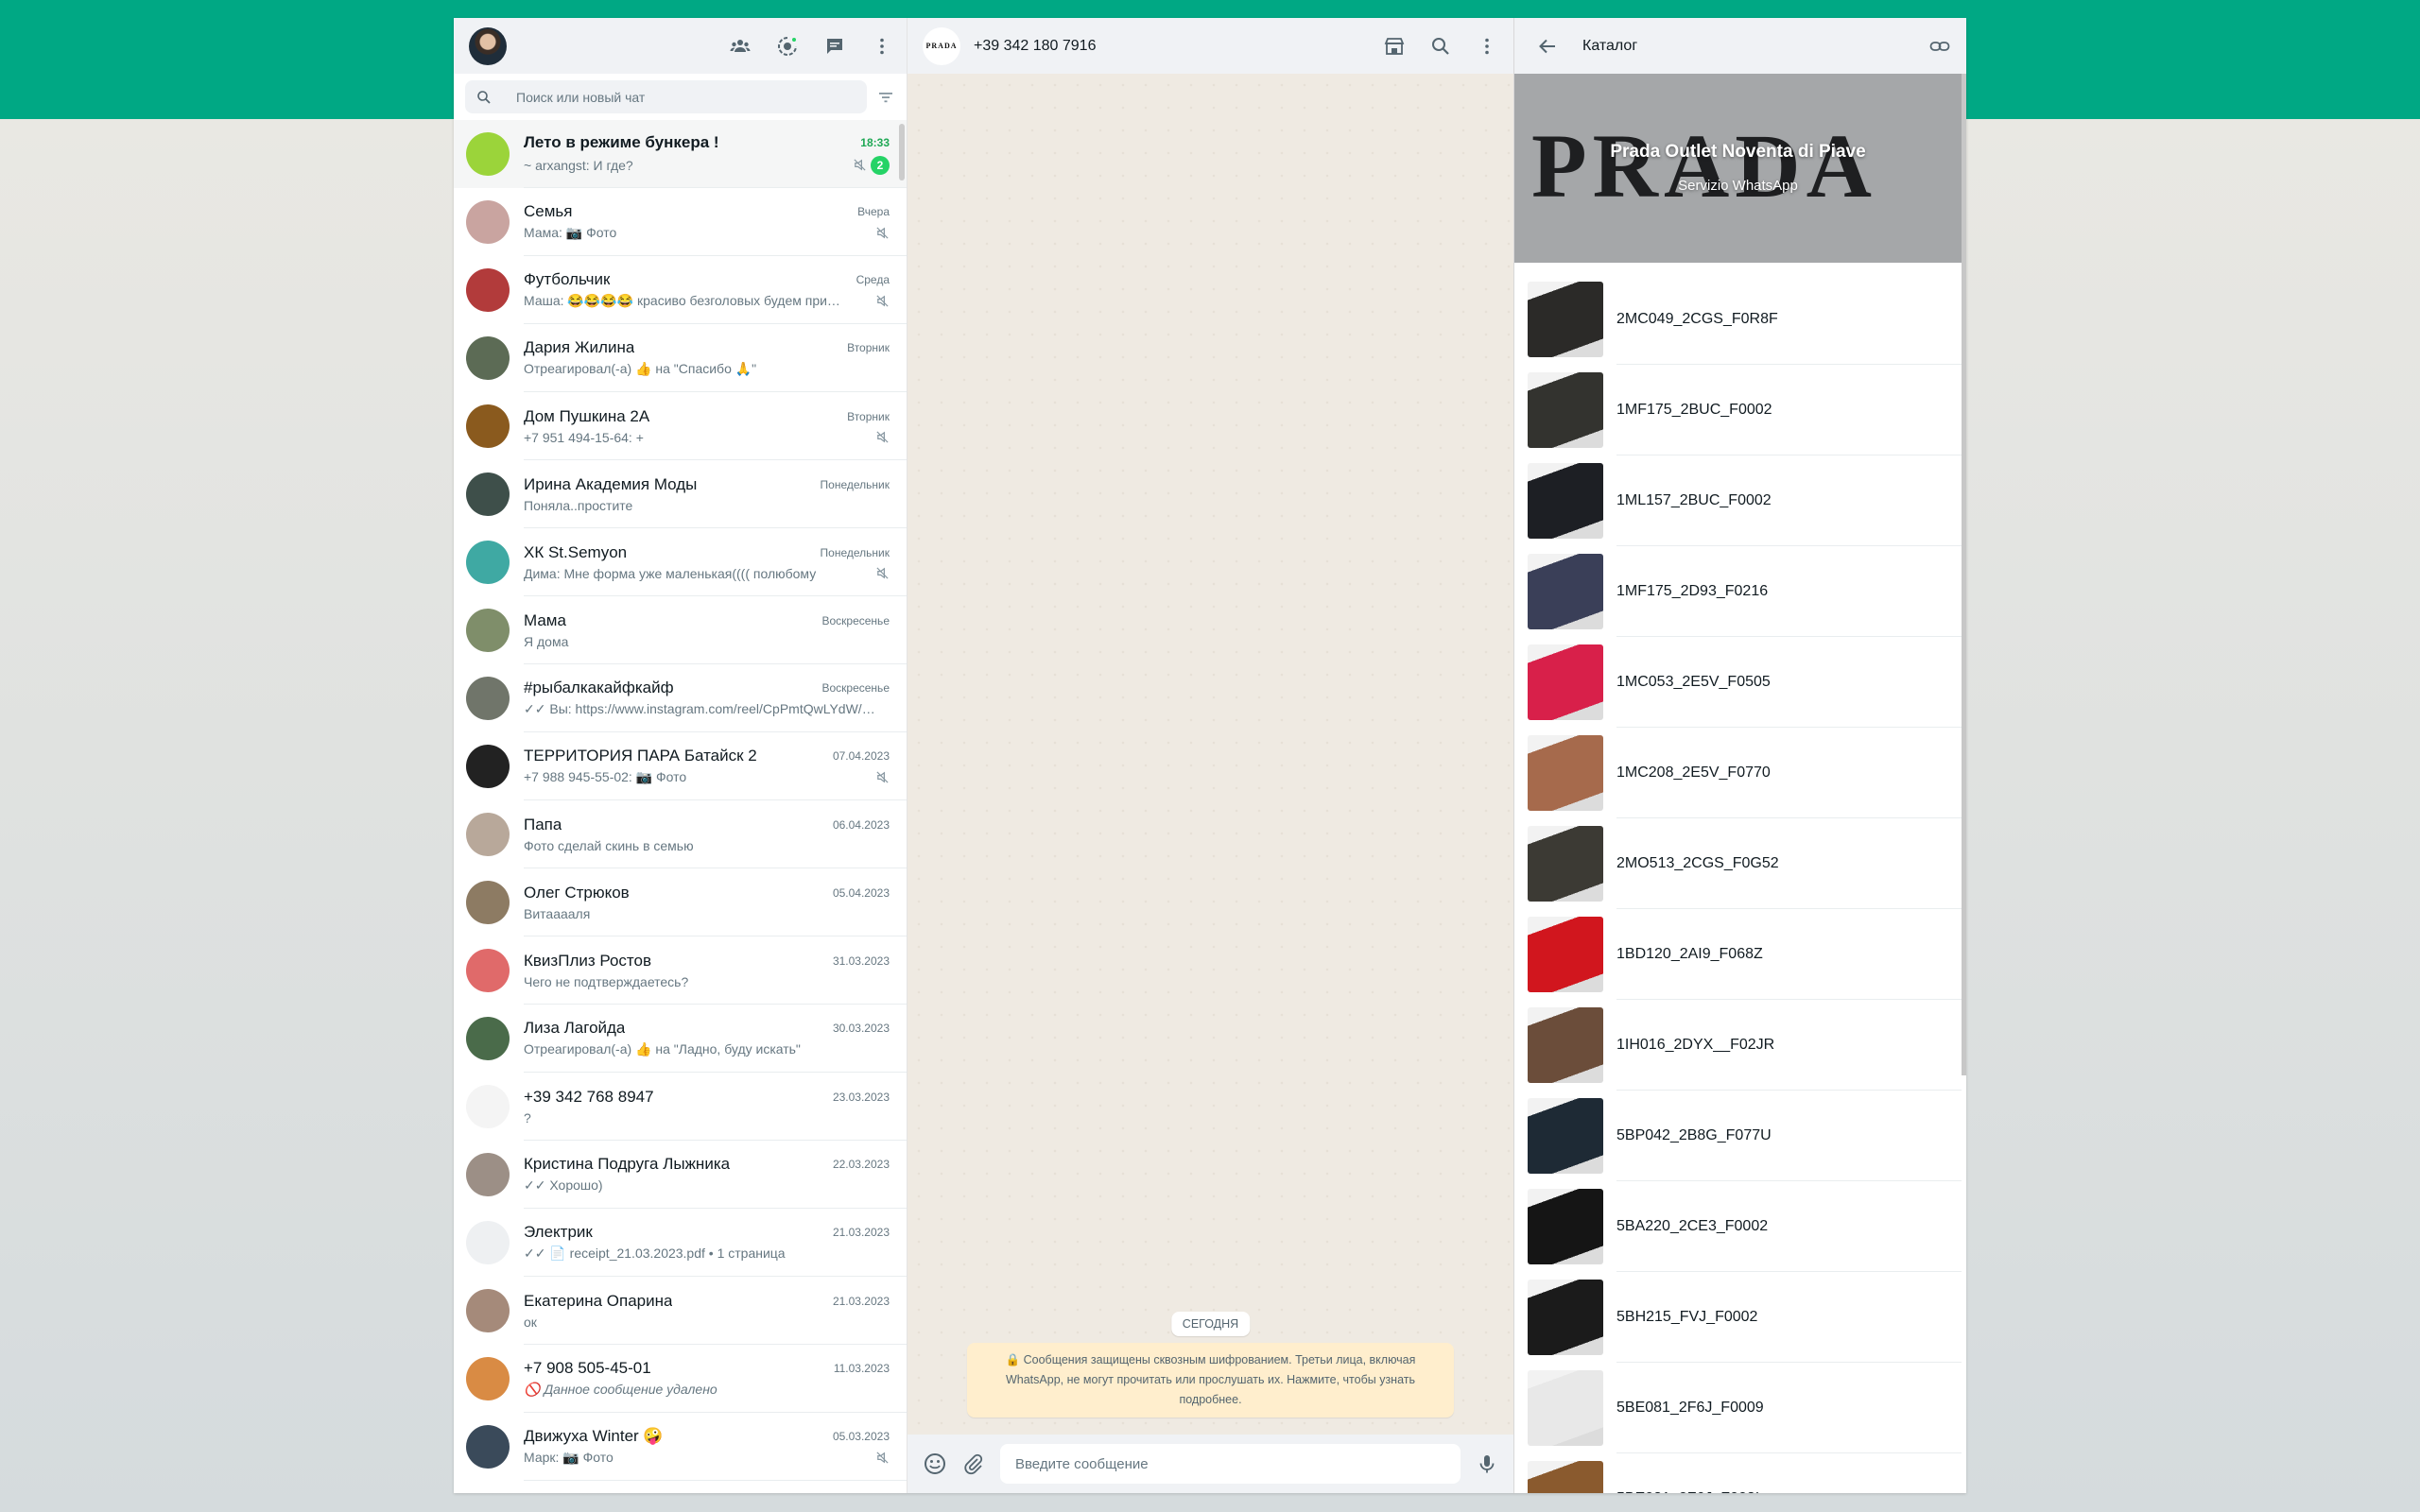 The image size is (2420, 1512). What do you see at coordinates (1440, 46) in the screenshot?
I see `search-icon` at bounding box center [1440, 46].